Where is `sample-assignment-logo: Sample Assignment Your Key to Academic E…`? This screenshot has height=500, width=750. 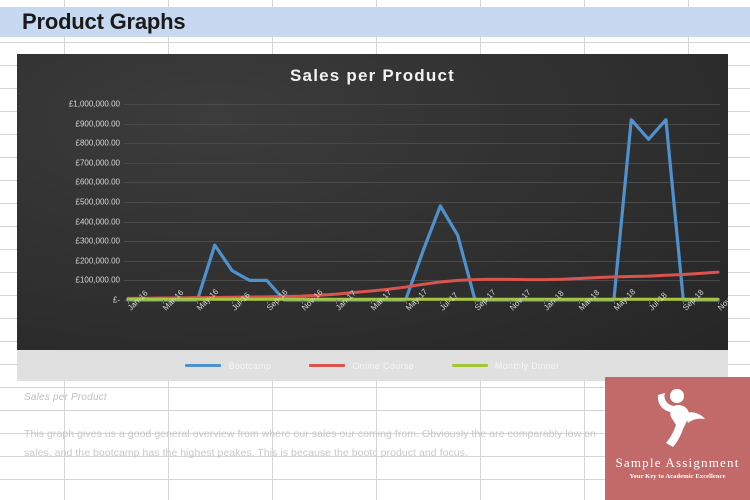
sample-assignment-logo: Sample Assignment Your Key to Academic E… is located at coordinates (677, 438).